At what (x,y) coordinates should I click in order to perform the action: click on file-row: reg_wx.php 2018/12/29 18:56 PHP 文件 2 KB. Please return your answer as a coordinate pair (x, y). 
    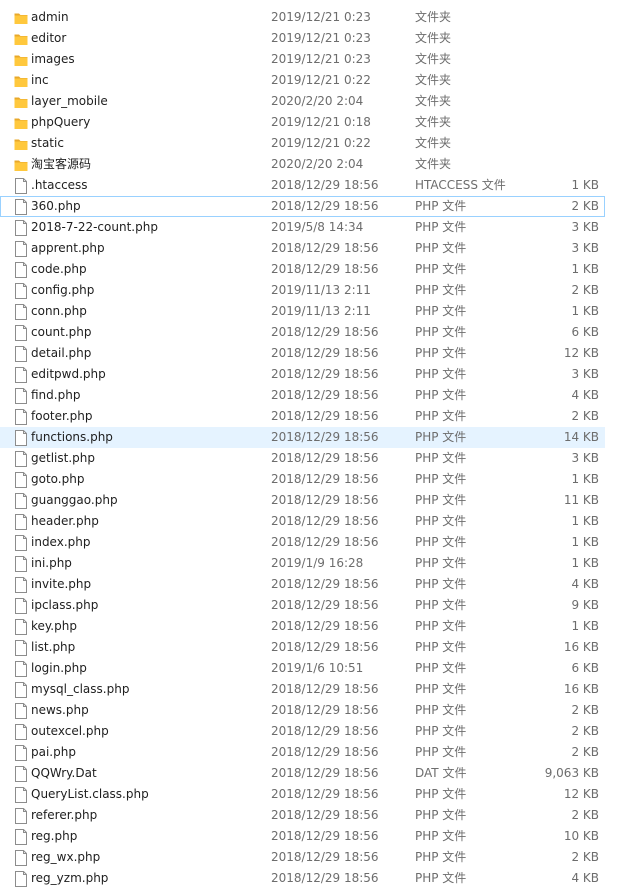
    Looking at the image, I should click on (302, 857).